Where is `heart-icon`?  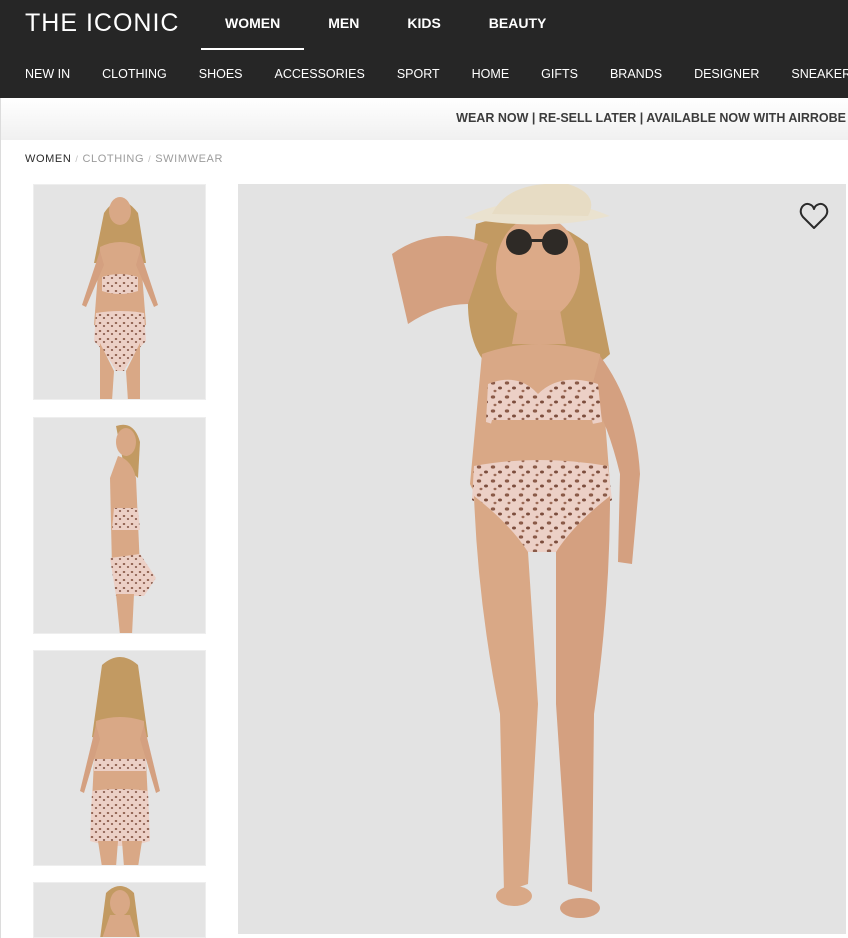
heart-icon is located at coordinates (814, 216).